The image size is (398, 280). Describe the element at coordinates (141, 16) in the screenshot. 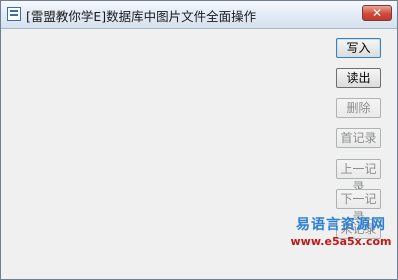

I see `window-title: [雷盟教你学E]数据库中图片文件全面操作` at that location.